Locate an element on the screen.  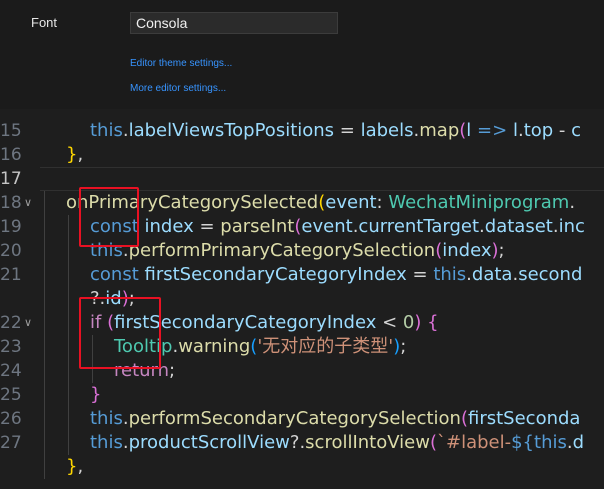
code-token: - is located at coordinates (562, 130).